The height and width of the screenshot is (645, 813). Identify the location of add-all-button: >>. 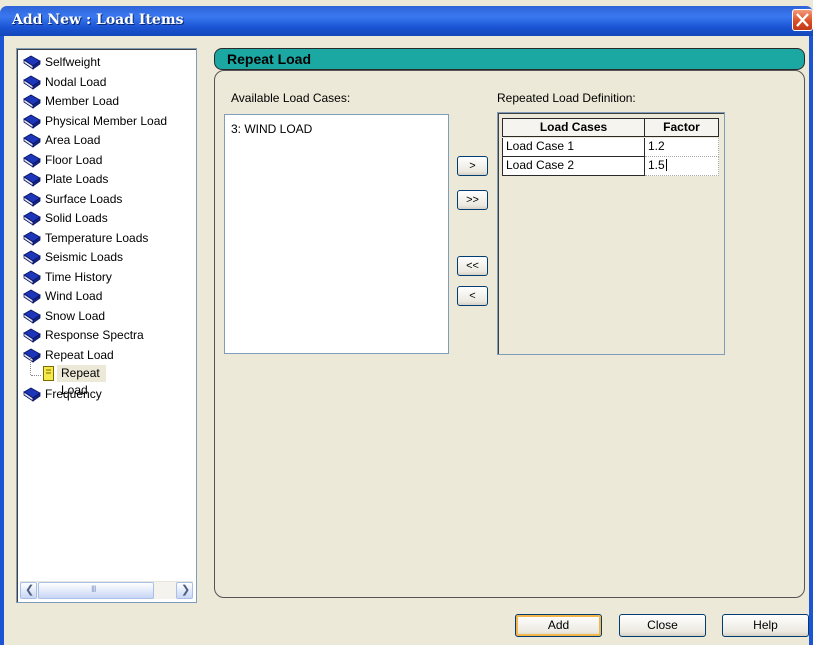
(472, 200).